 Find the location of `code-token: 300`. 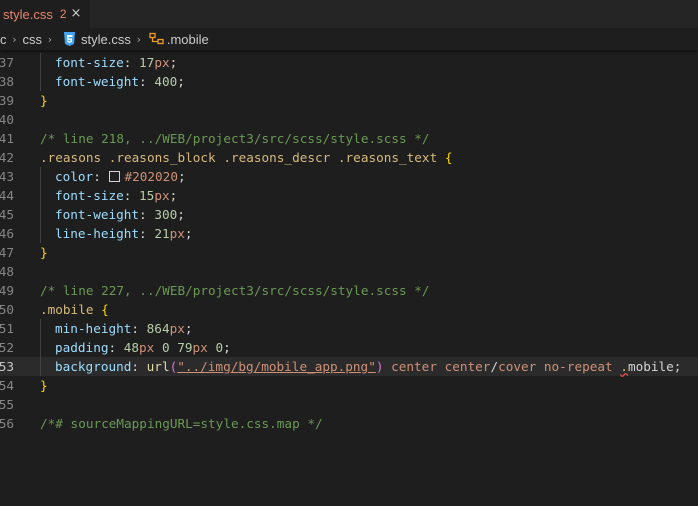

code-token: 300 is located at coordinates (166, 214).